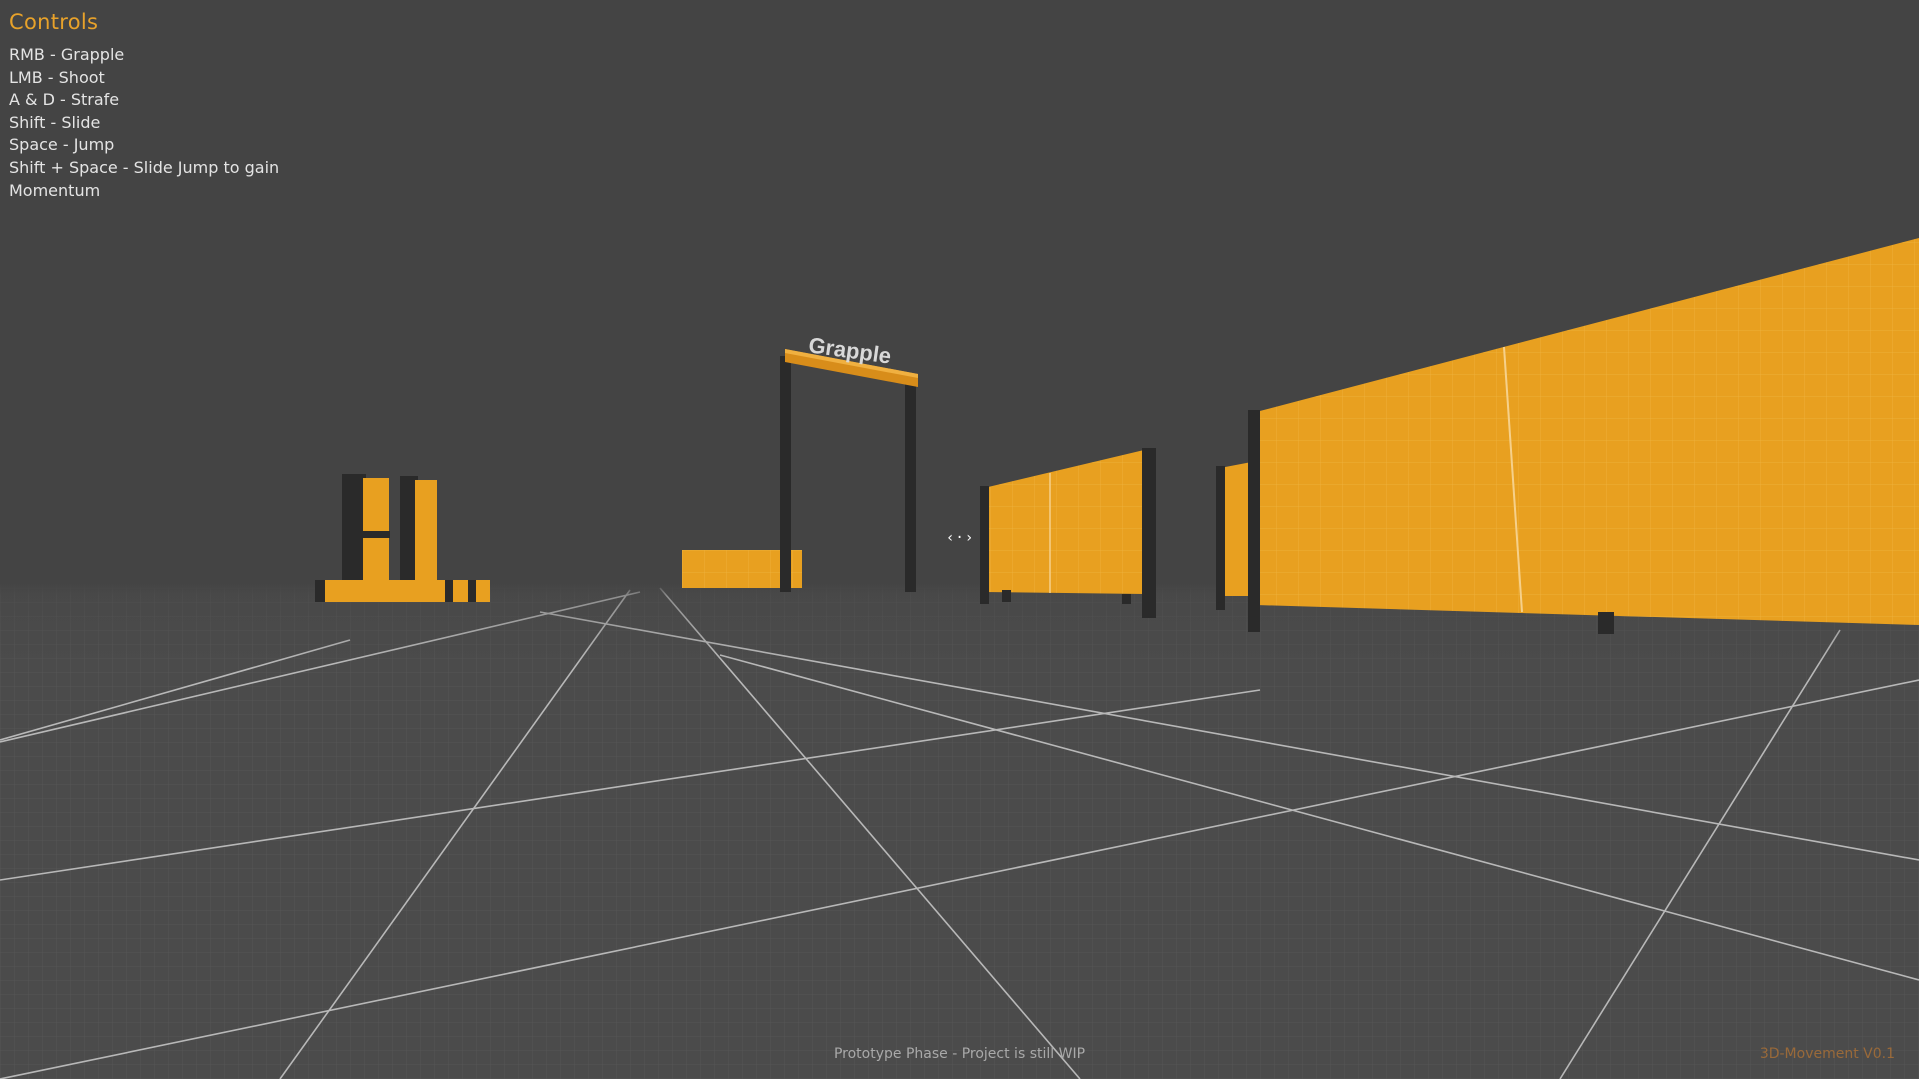 This screenshot has width=1919, height=1079. Describe the element at coordinates (64, 100) in the screenshot. I see `control-item: A & D - Strafe` at that location.